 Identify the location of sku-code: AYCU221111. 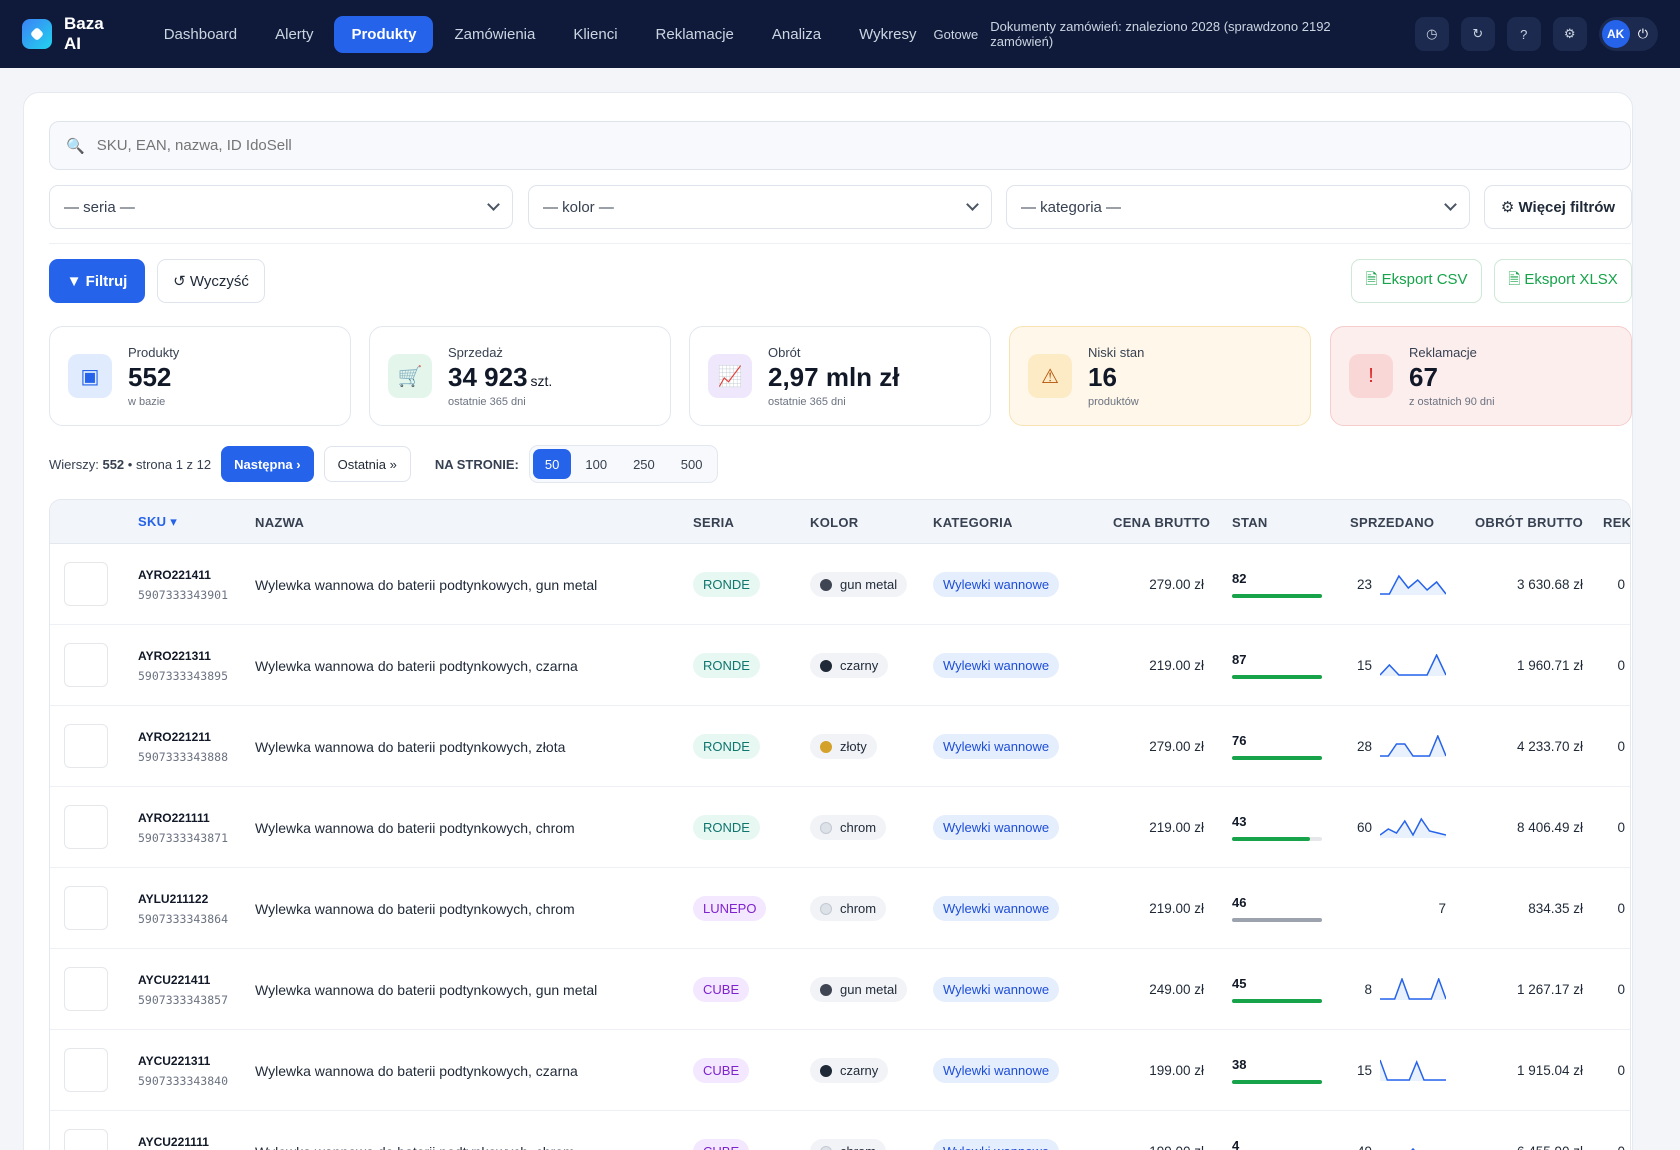
(173, 1142).